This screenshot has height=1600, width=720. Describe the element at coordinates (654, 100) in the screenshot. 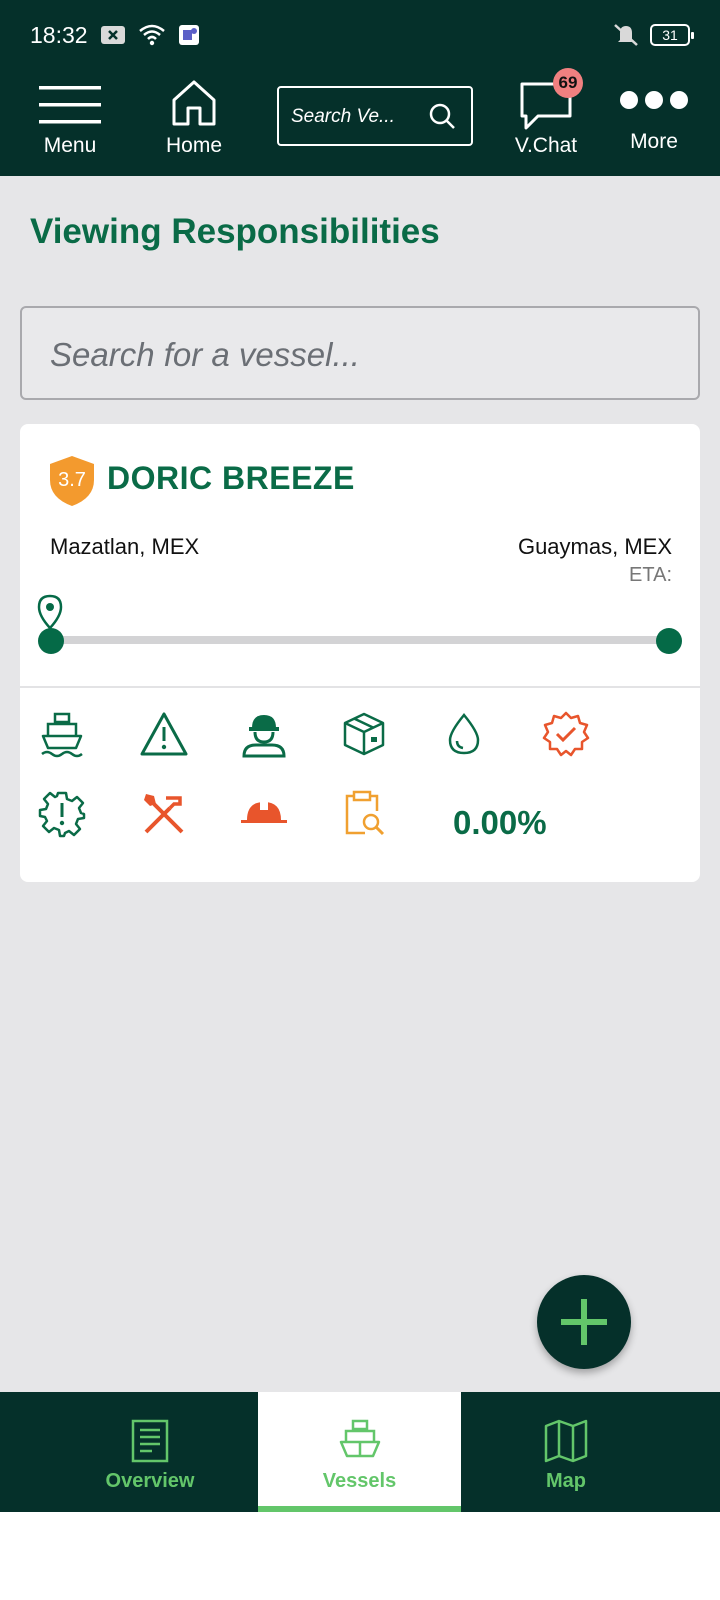

I see `more-dots-icon` at that location.